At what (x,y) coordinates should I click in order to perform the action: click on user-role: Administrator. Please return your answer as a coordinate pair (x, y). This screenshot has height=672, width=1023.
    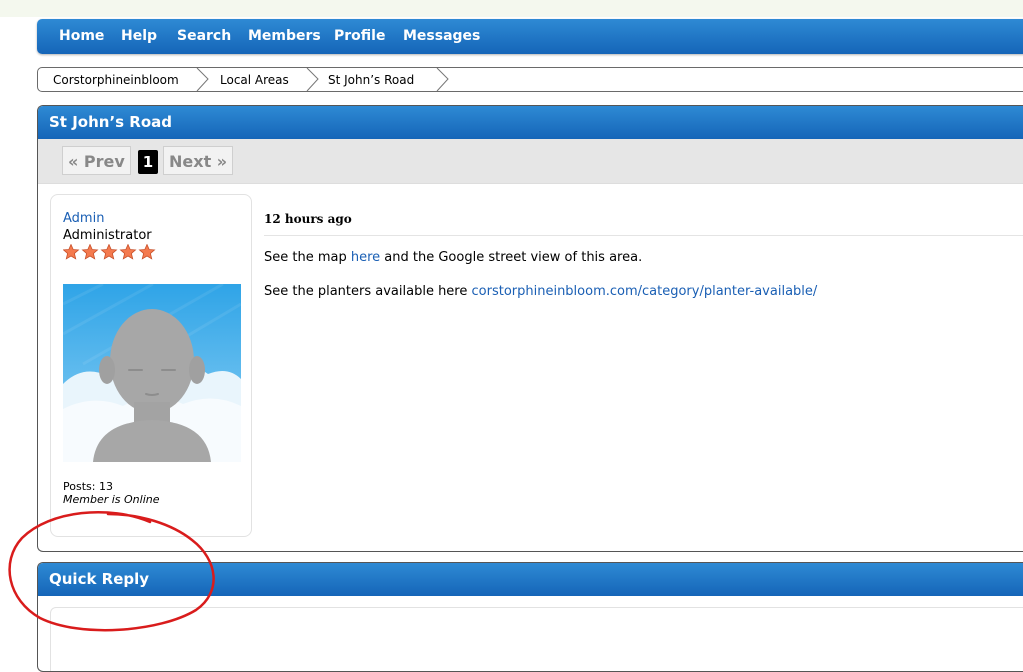
    Looking at the image, I should click on (107, 235).